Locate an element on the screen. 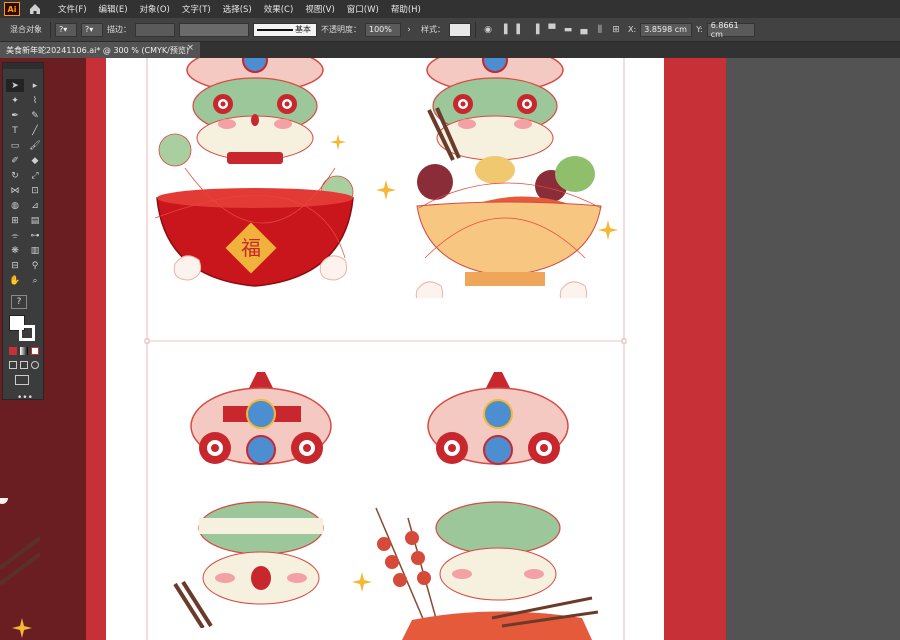  snake-character-hotpot is located at coordinates (515, 178).